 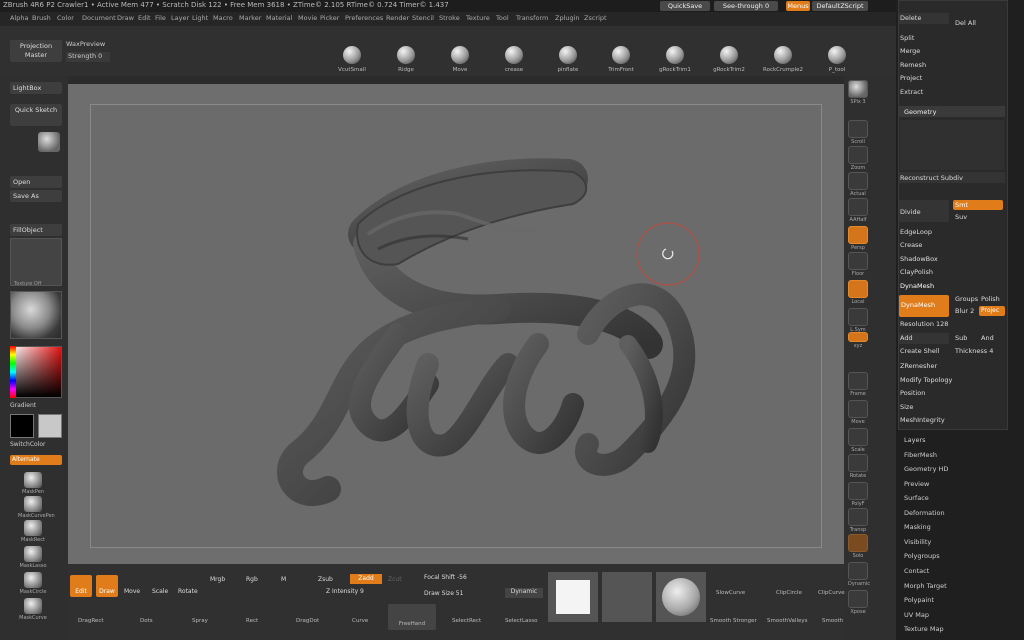 I want to click on spix-control: SPix 3, so click(x=858, y=92).